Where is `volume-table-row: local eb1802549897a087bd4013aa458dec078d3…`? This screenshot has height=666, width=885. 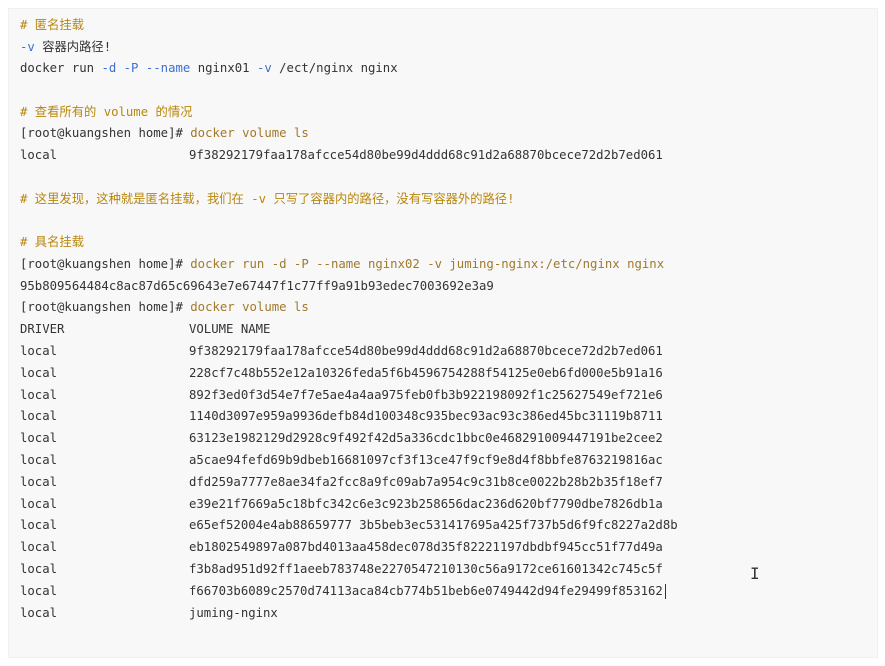
volume-table-row: local eb1802549897a087bd4013aa458dec078d3… is located at coordinates (445, 547).